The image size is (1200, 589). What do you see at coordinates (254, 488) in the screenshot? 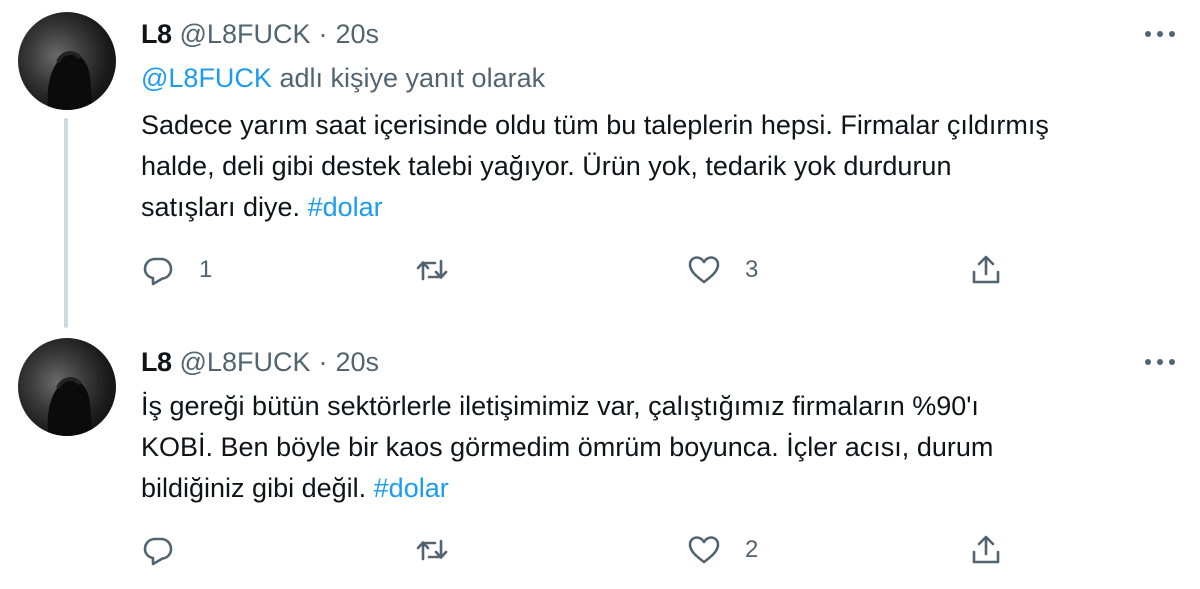
I see `tweet-text-line-text: bildiğiniz gibi değil.` at bounding box center [254, 488].